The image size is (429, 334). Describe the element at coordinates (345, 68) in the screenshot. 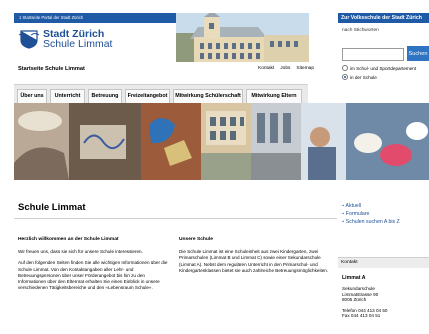

I see `radio-unselected-icon` at that location.